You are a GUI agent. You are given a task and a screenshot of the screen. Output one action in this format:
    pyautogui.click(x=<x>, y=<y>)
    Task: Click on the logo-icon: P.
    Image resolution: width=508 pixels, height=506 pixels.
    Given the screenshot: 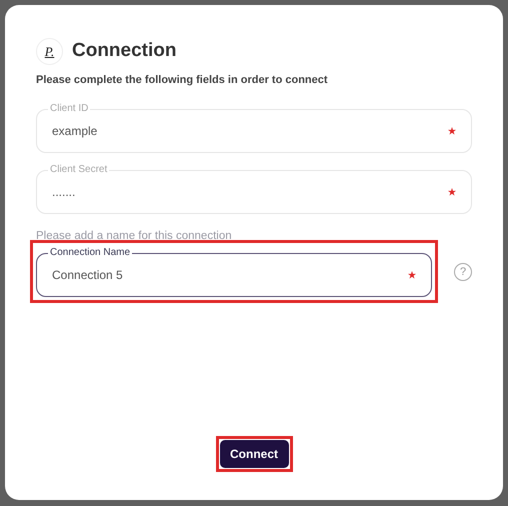 What is the action you would take?
    pyautogui.click(x=49, y=51)
    